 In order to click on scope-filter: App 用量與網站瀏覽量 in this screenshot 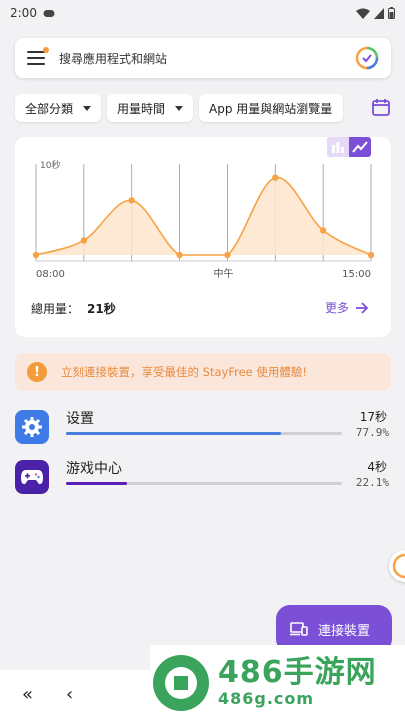, I will do `click(271, 108)`.